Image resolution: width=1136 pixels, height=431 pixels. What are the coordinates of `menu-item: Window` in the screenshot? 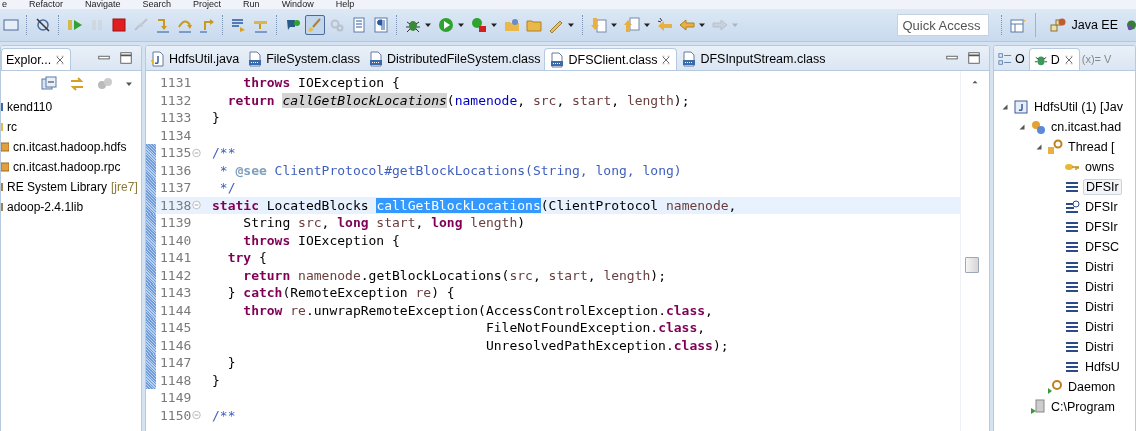 It's located at (297, 4).